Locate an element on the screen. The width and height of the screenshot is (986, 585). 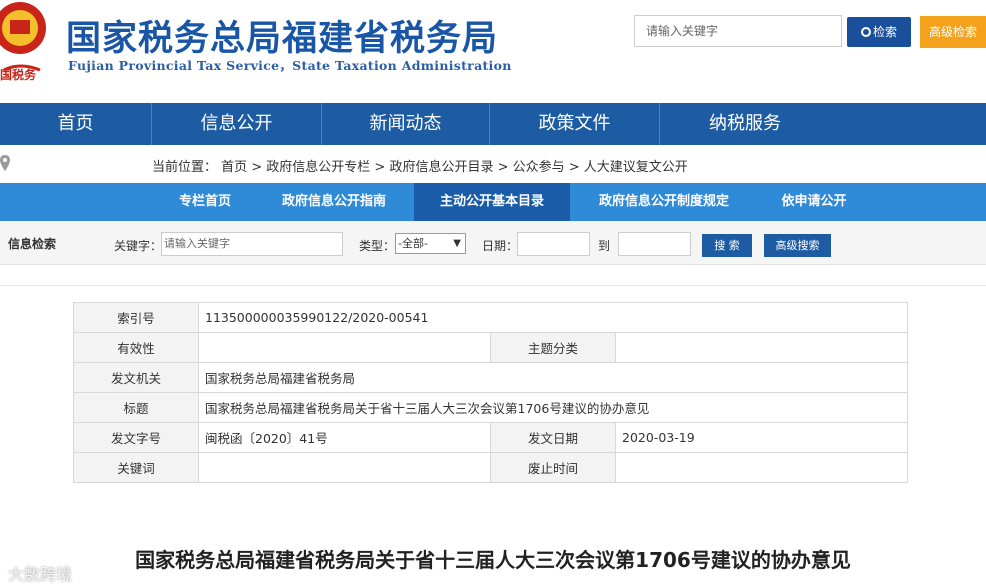
table-row: 索引号 11350000003599012​2/2020-00541 is located at coordinates (490, 317).